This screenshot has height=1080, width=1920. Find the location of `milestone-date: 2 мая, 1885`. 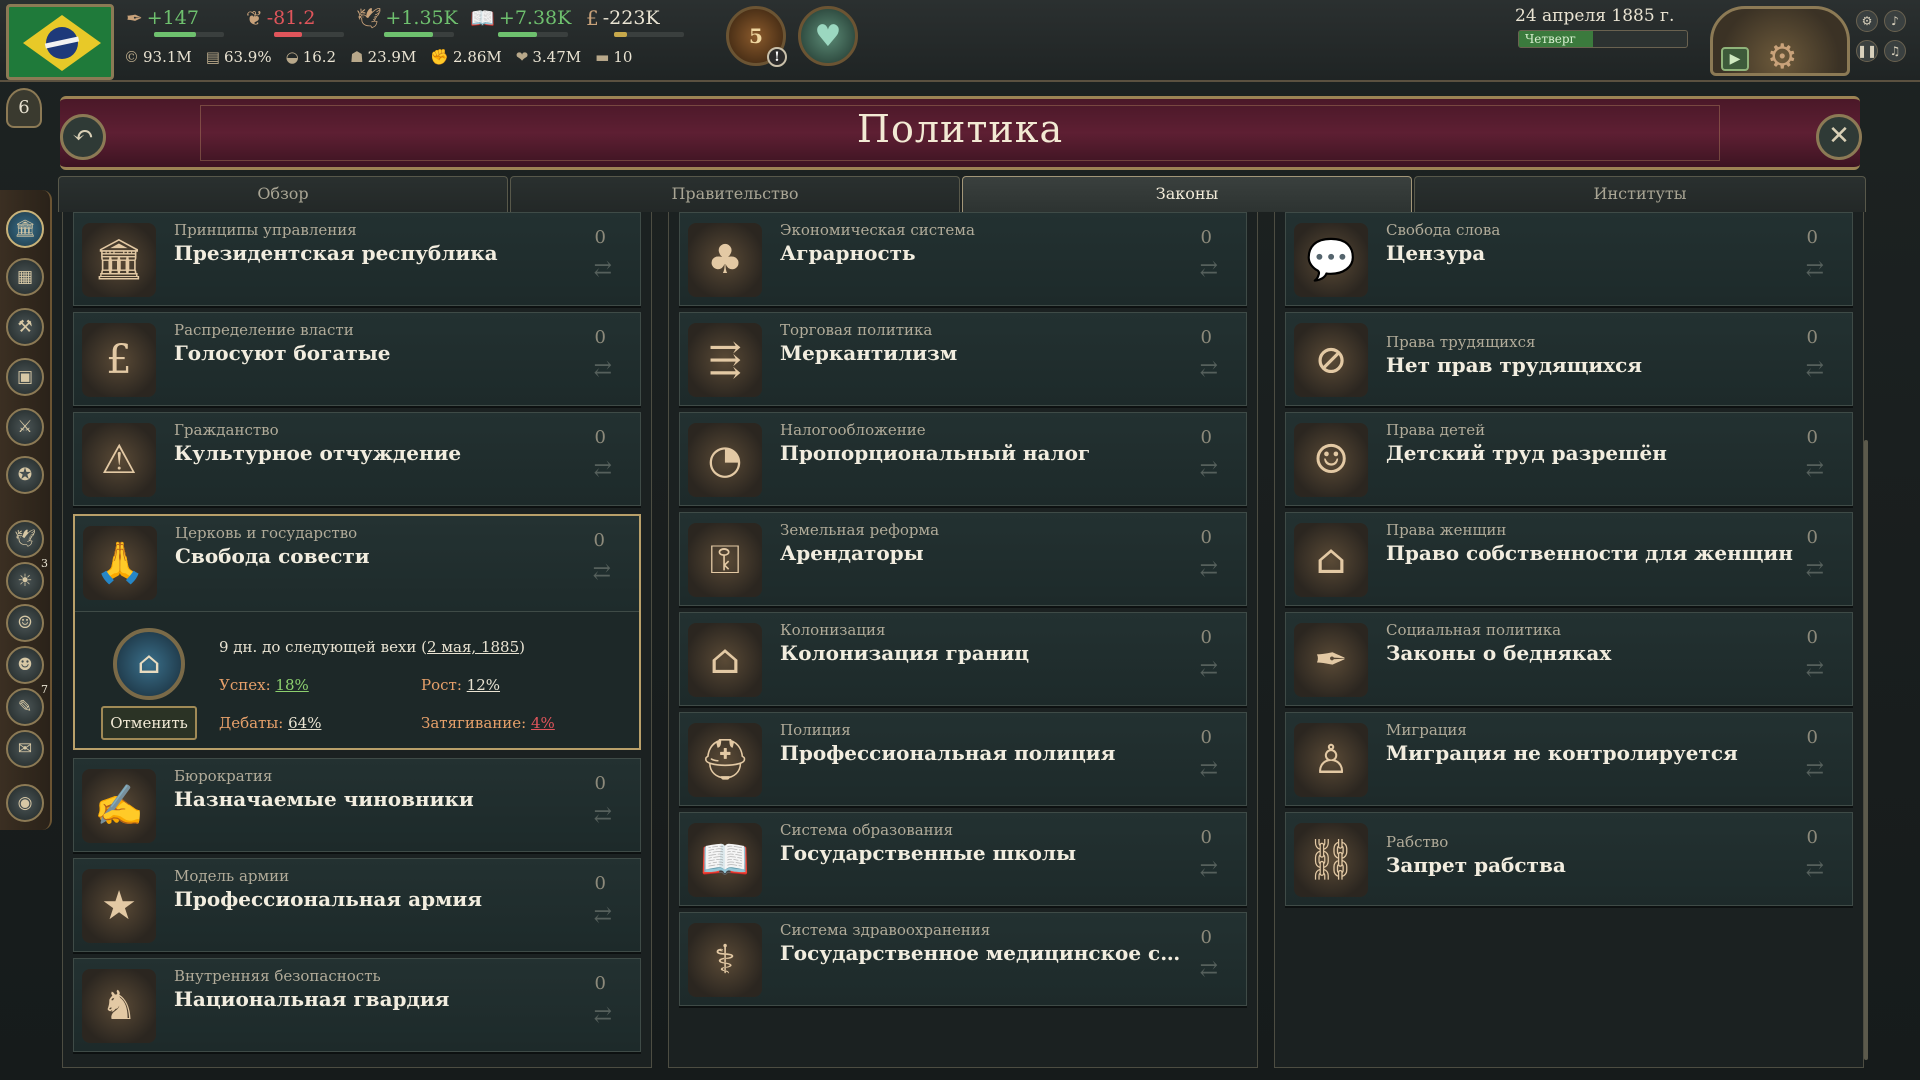

milestone-date: 2 мая, 1885 is located at coordinates (473, 647).